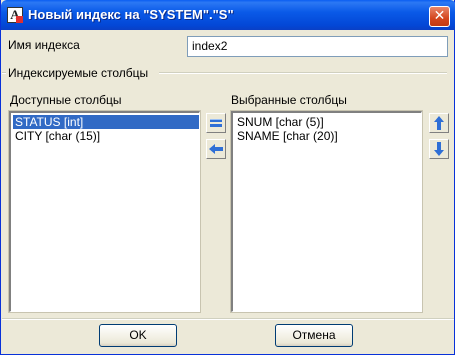 The height and width of the screenshot is (355, 455). I want to click on app-icon: A, so click(15, 15).